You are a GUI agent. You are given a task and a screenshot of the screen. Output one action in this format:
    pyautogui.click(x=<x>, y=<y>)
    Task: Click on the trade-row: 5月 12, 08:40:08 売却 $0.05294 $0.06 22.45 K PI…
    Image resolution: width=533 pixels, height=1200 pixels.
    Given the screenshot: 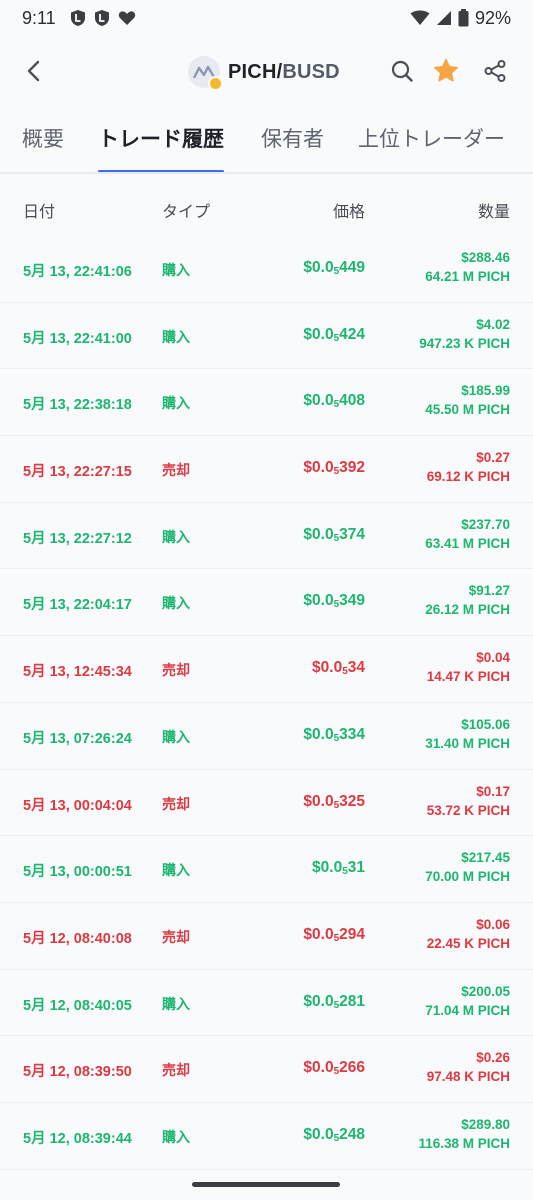 What is the action you would take?
    pyautogui.click(x=266, y=936)
    